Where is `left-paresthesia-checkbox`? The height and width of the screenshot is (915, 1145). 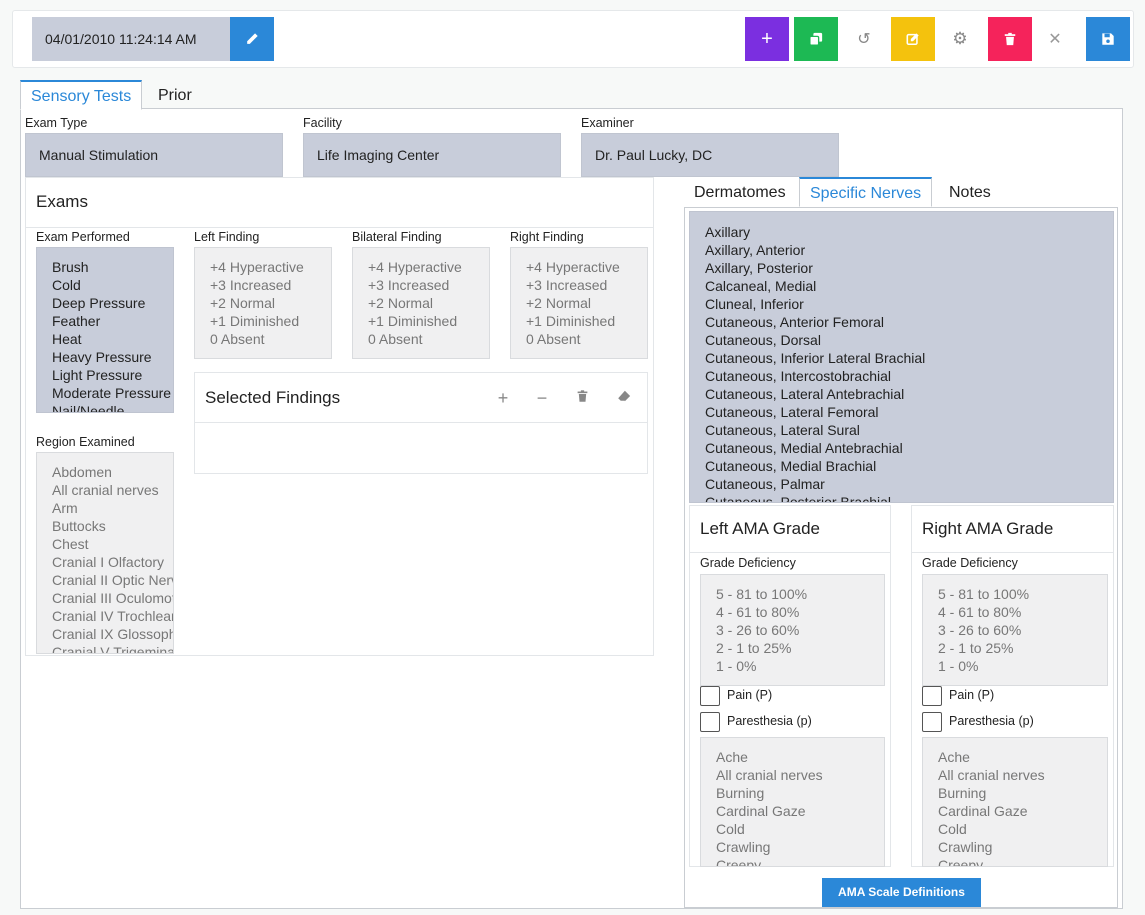 left-paresthesia-checkbox is located at coordinates (710, 722).